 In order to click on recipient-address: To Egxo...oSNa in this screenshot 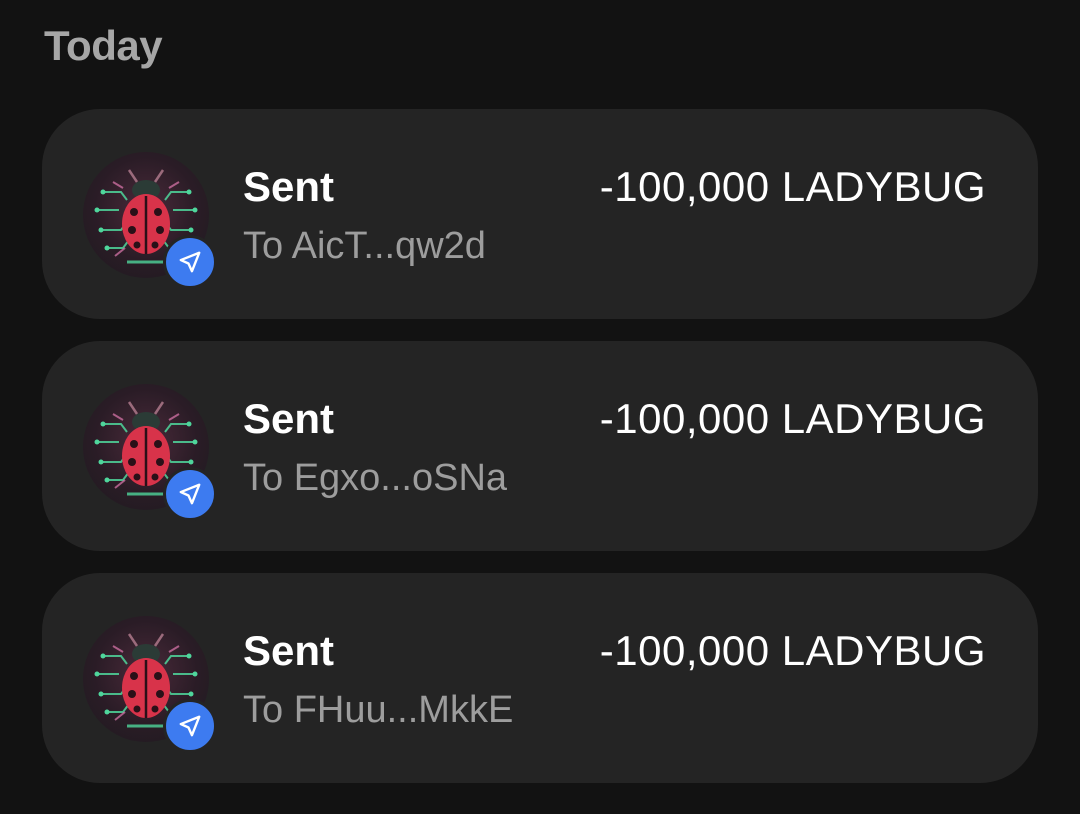, I will do `click(375, 478)`.